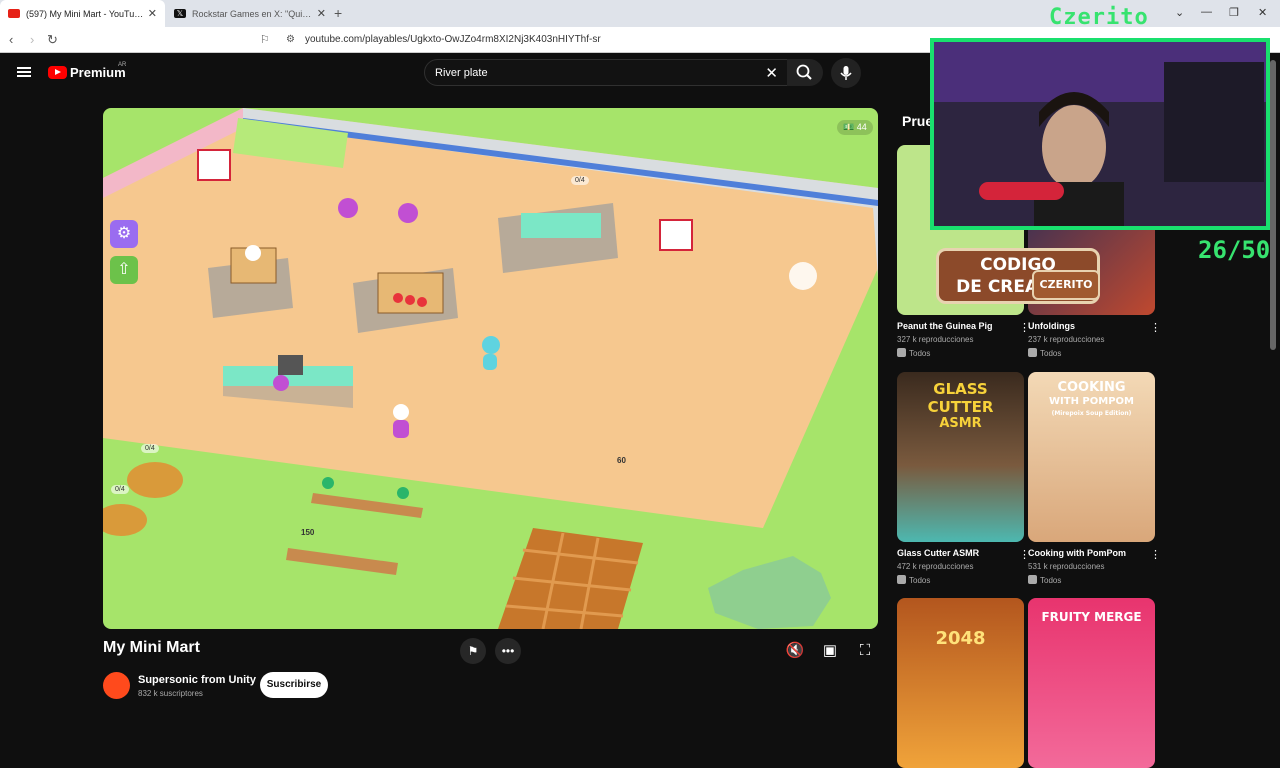  I want to click on minimize-icon: —, so click(1206, 12).